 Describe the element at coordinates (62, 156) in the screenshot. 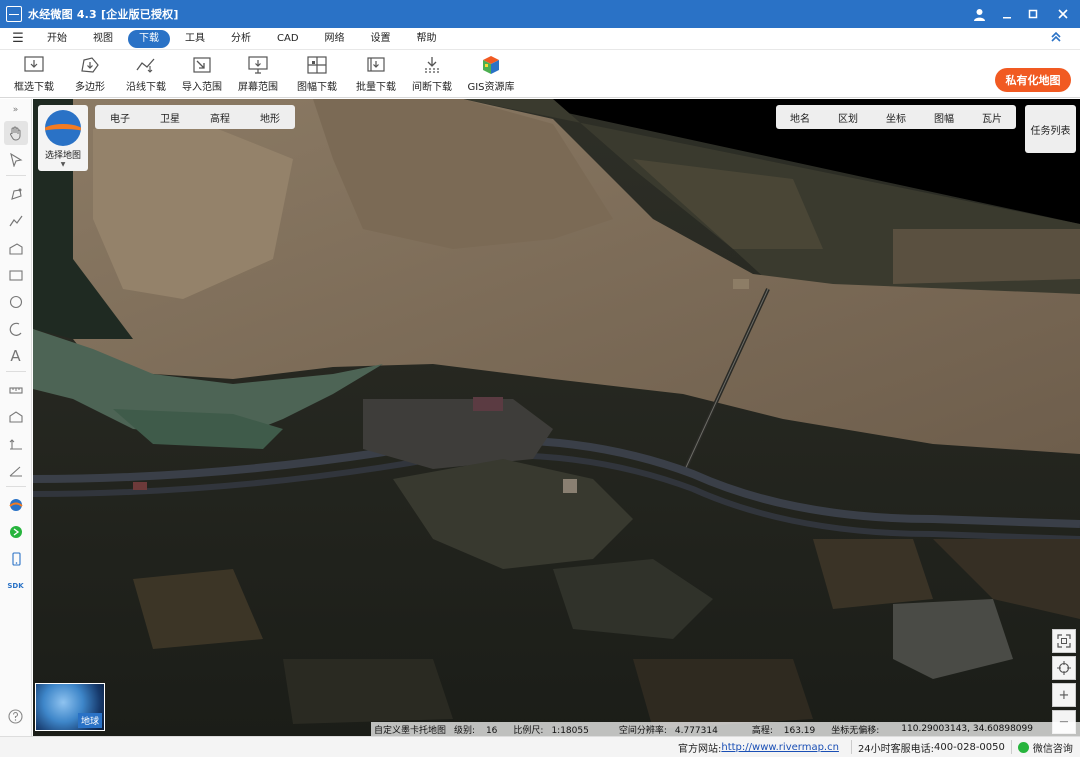

I see `select-map-label: 选择地图` at that location.